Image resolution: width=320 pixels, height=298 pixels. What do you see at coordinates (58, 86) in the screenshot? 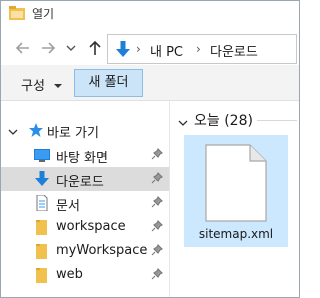
I see `caret-down-icon` at bounding box center [58, 86].